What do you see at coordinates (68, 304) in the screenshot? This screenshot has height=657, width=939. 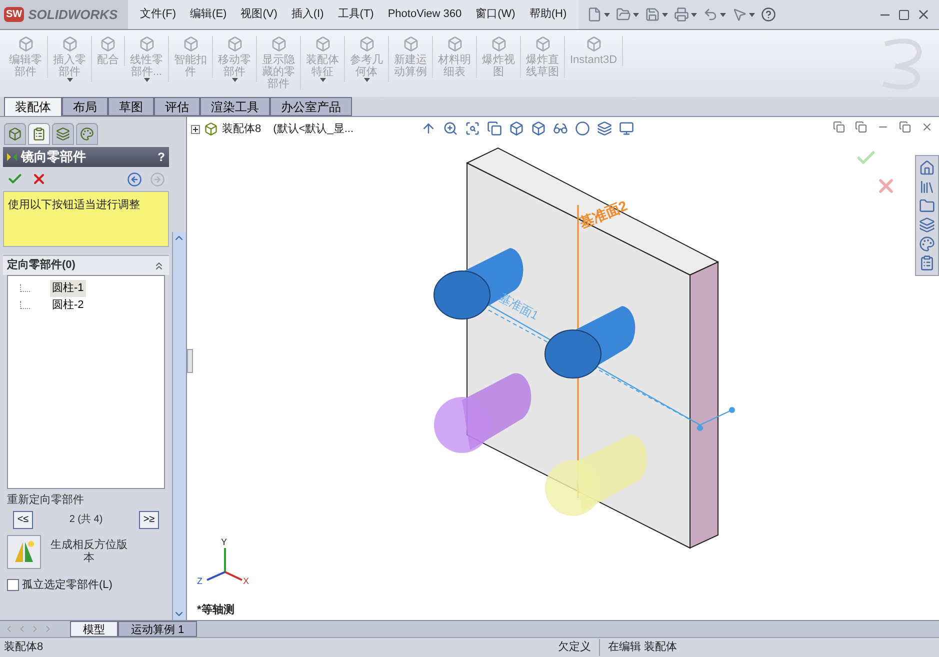 I see `component-item: 圆柱-2` at bounding box center [68, 304].